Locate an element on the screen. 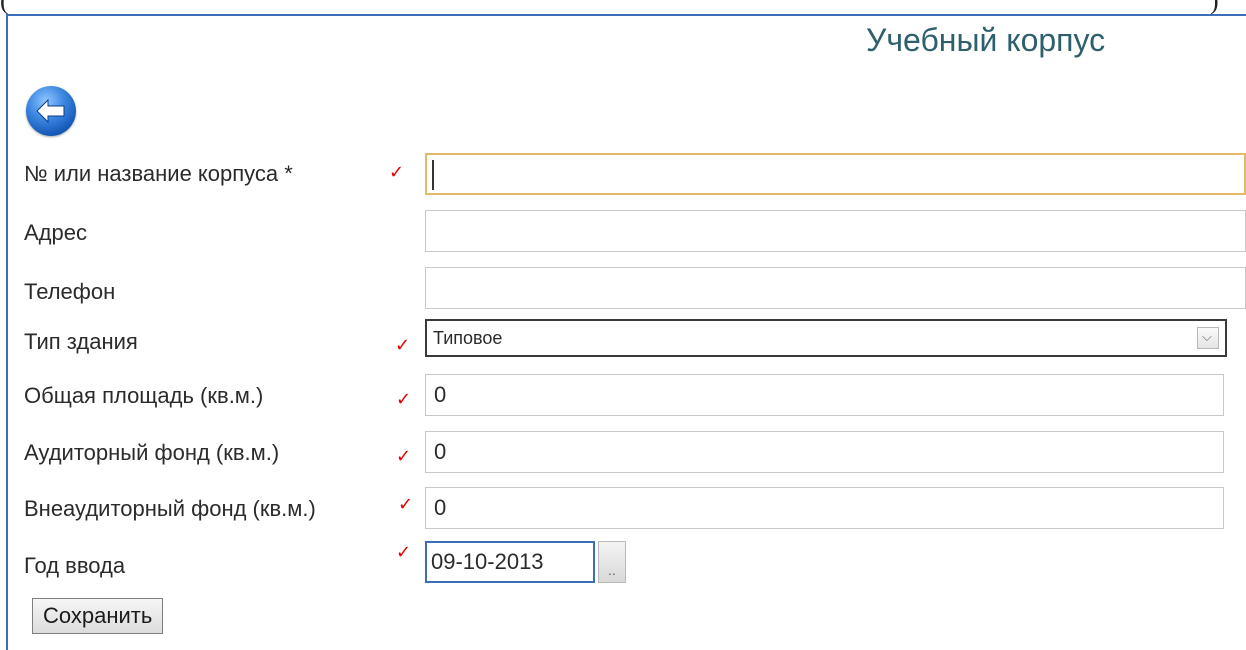  building-name-label: № или название корпуса * is located at coordinates (158, 173).